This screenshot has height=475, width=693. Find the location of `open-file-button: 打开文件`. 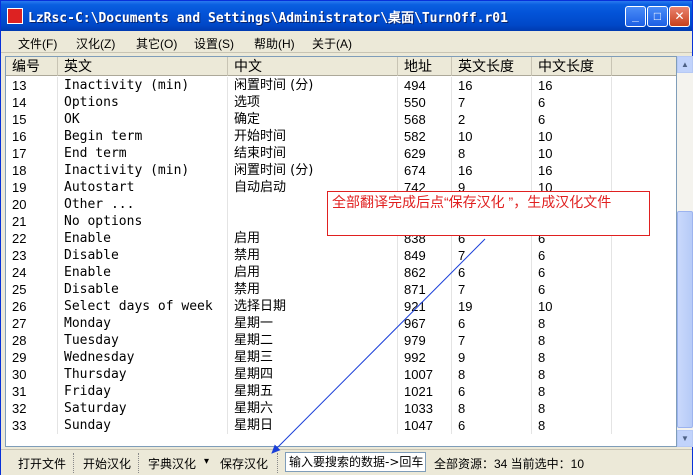

open-file-button: 打开文件 is located at coordinates (42, 463).